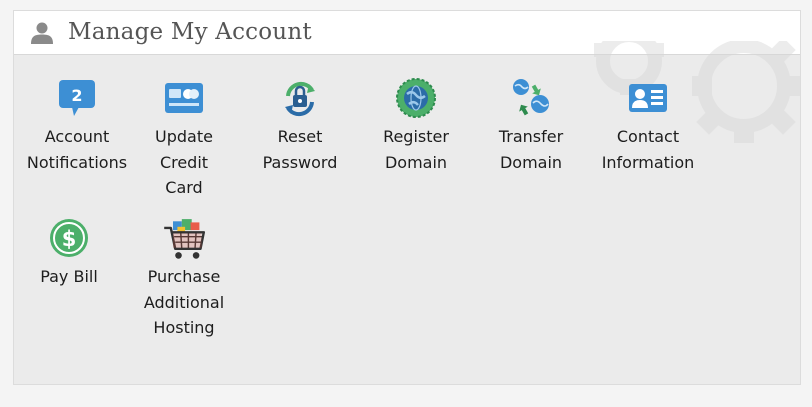 This screenshot has height=407, width=812. What do you see at coordinates (531, 149) in the screenshot?
I see `tile-label: Transfer Domain` at bounding box center [531, 149].